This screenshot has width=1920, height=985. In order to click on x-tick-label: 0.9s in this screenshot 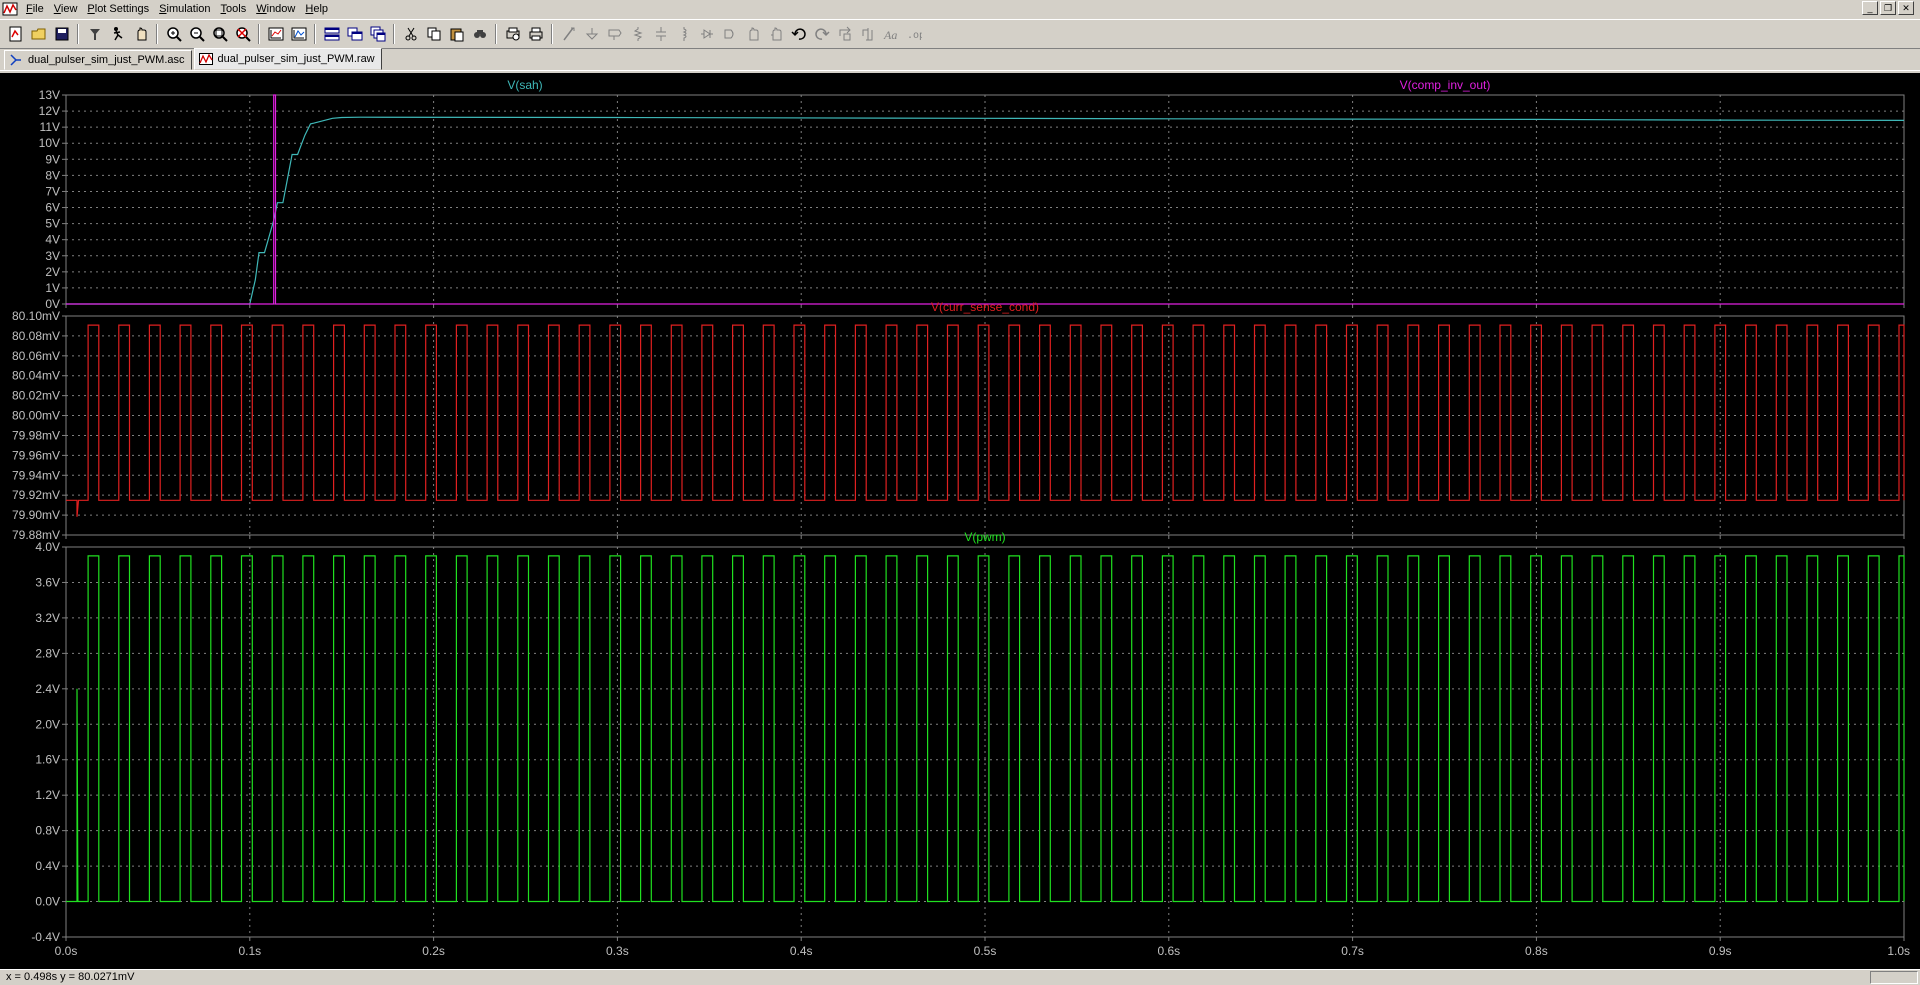, I will do `click(1720, 951)`.